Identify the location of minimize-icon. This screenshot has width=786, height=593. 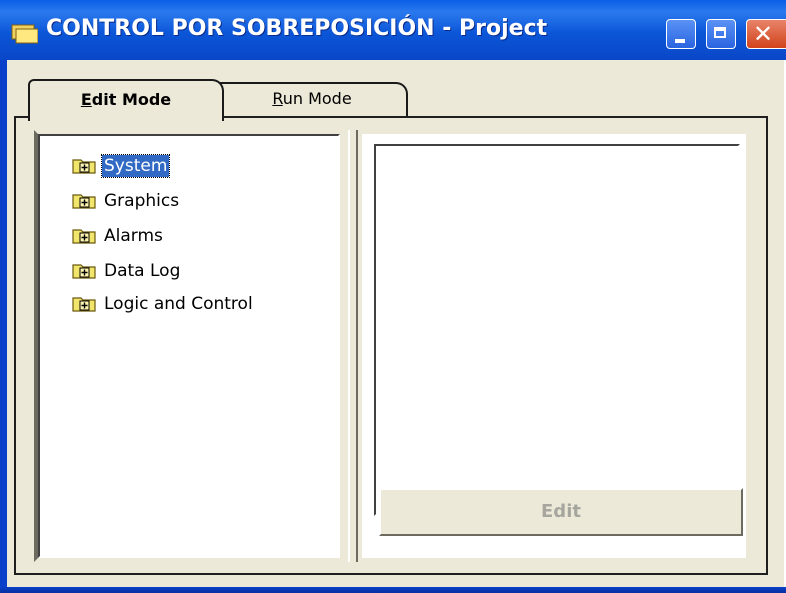
(680, 41).